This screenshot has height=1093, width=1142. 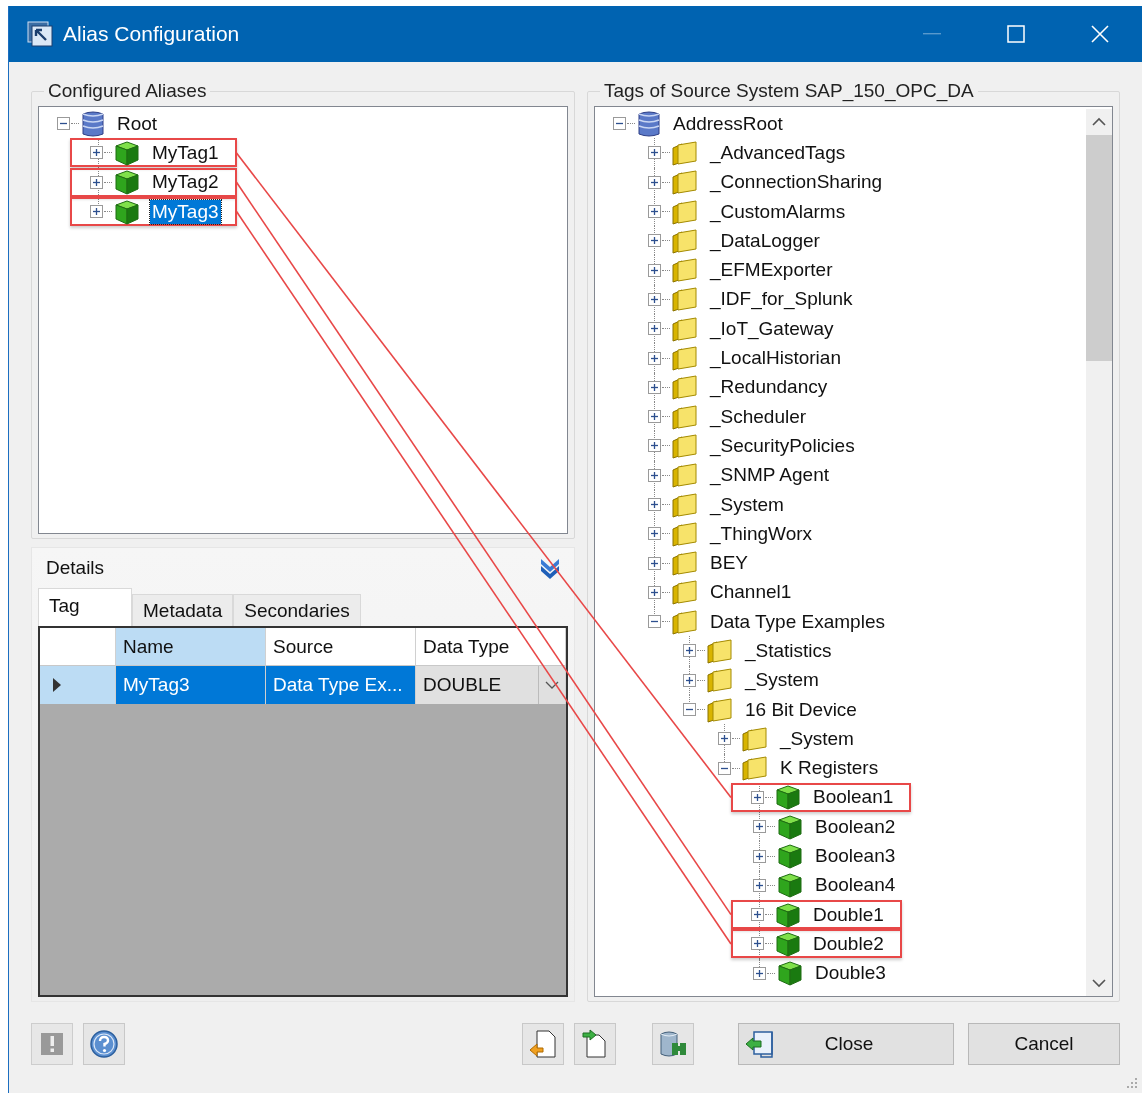 What do you see at coordinates (550, 568) in the screenshot?
I see `double-chevron-icon` at bounding box center [550, 568].